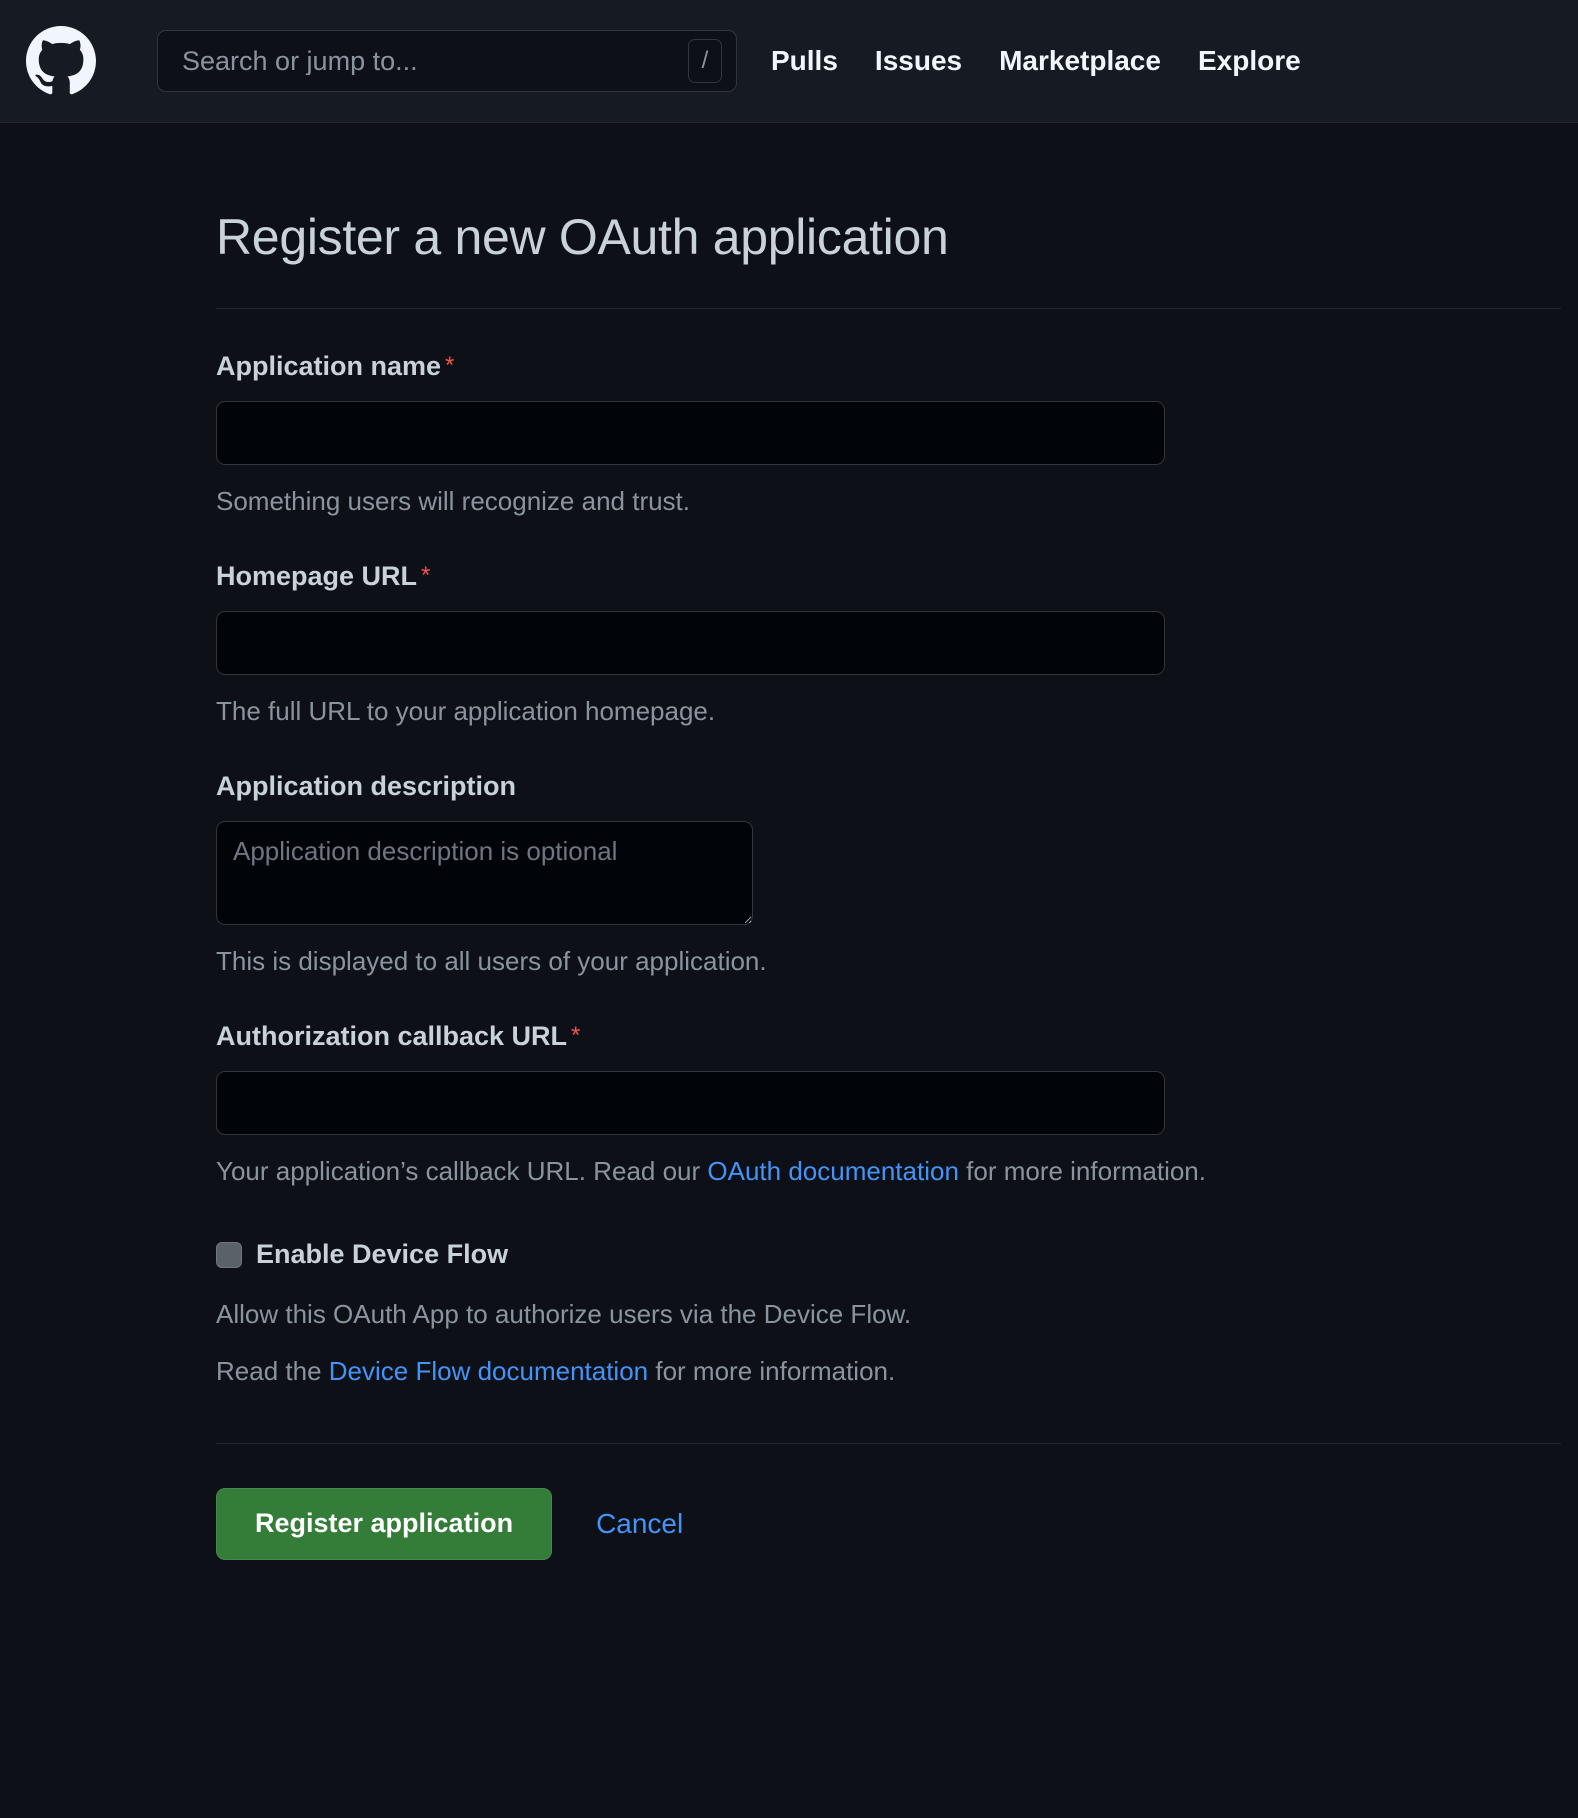 This screenshot has width=1578, height=1818. I want to click on register-application-button: Register application, so click(384, 1523).